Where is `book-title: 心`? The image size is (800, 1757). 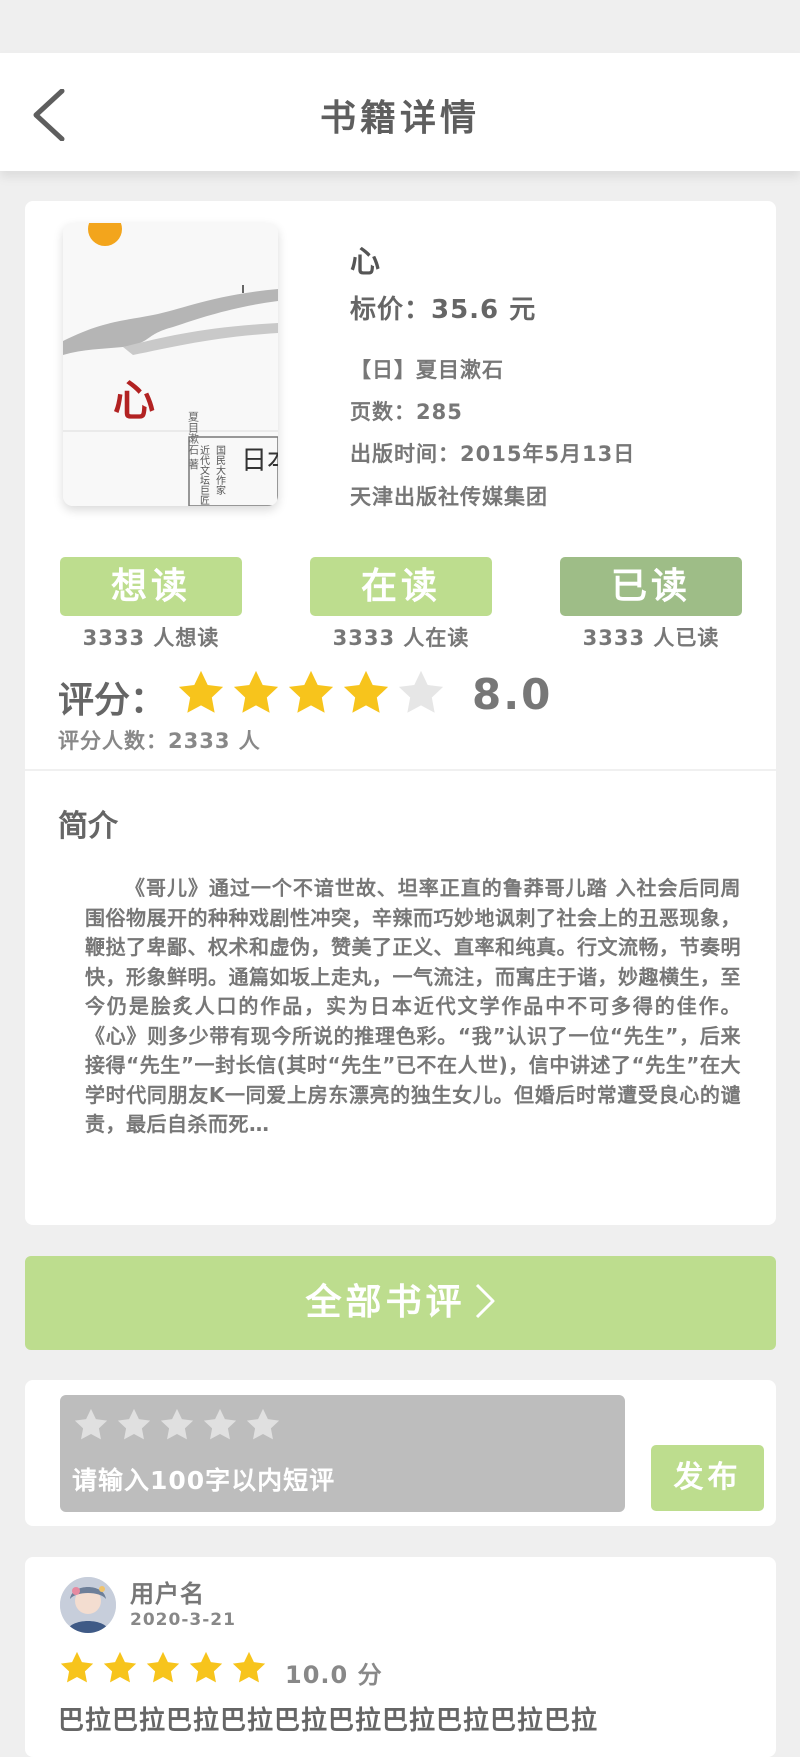 book-title: 心 is located at coordinates (365, 262).